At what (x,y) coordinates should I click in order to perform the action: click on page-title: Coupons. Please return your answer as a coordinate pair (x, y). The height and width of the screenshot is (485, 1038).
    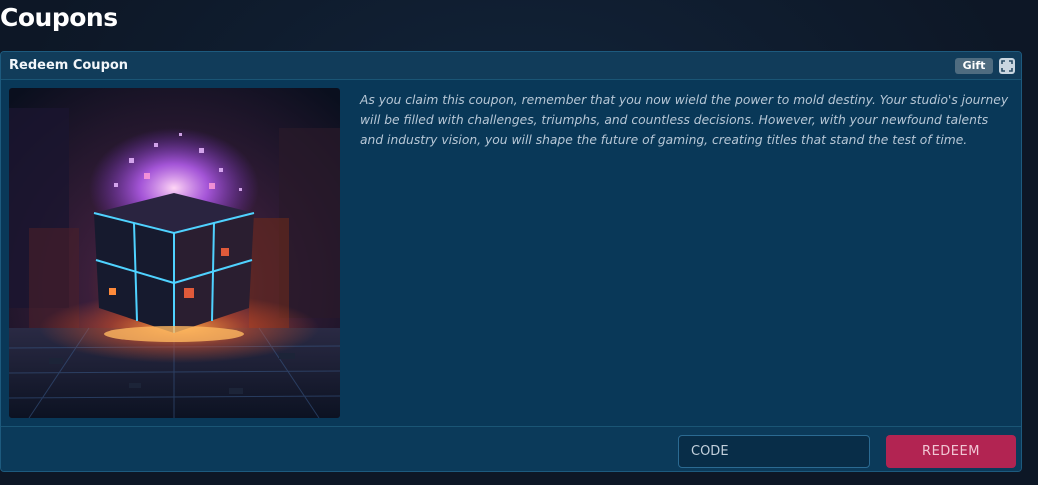
    Looking at the image, I should click on (59, 17).